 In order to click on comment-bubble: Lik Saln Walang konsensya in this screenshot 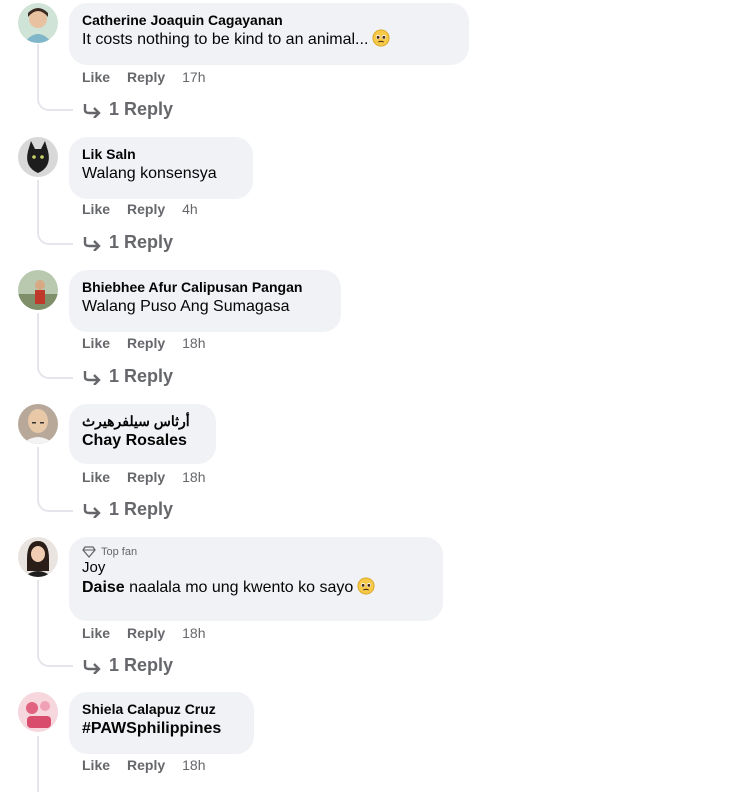, I will do `click(161, 168)`.